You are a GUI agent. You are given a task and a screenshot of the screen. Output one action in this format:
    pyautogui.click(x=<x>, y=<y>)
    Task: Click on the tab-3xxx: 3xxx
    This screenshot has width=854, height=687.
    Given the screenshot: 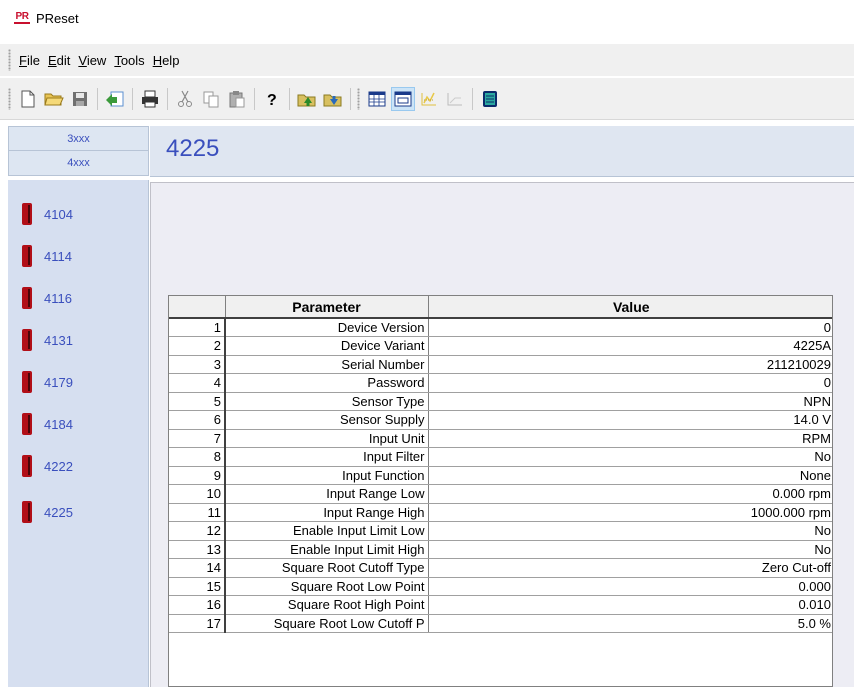 What is the action you would take?
    pyautogui.click(x=78, y=138)
    